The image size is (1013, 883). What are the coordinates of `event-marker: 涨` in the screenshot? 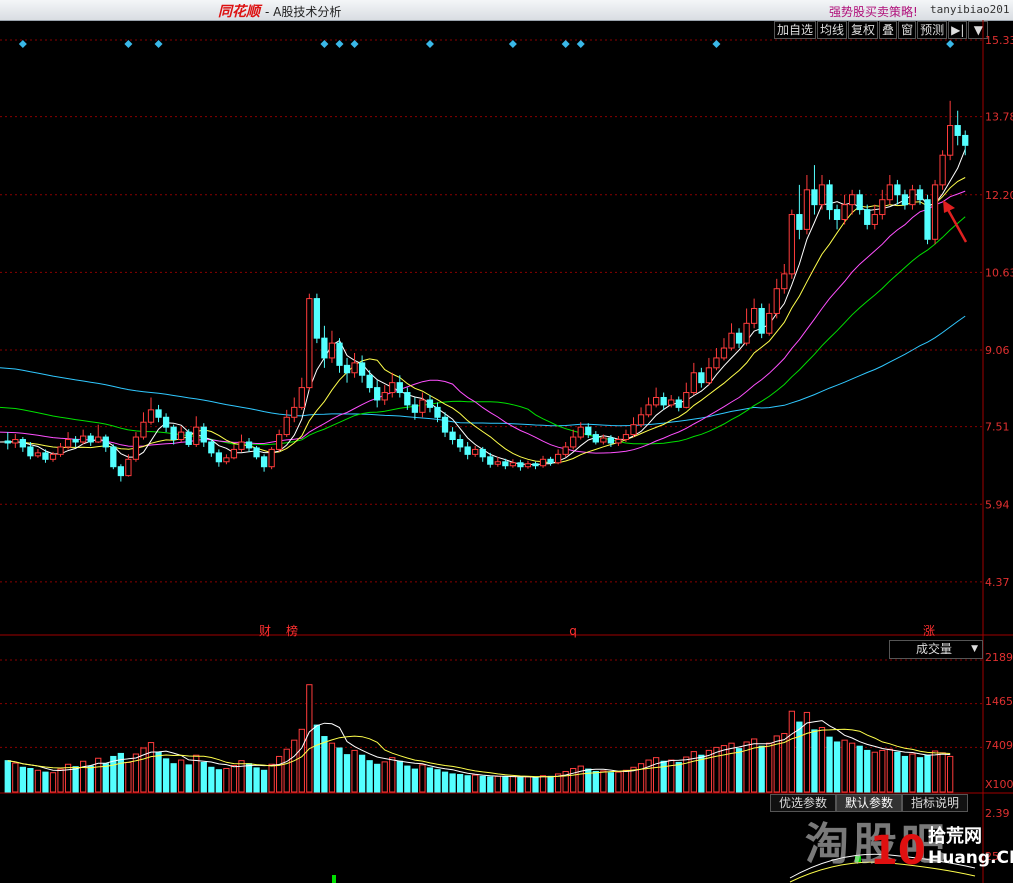 It's located at (929, 630).